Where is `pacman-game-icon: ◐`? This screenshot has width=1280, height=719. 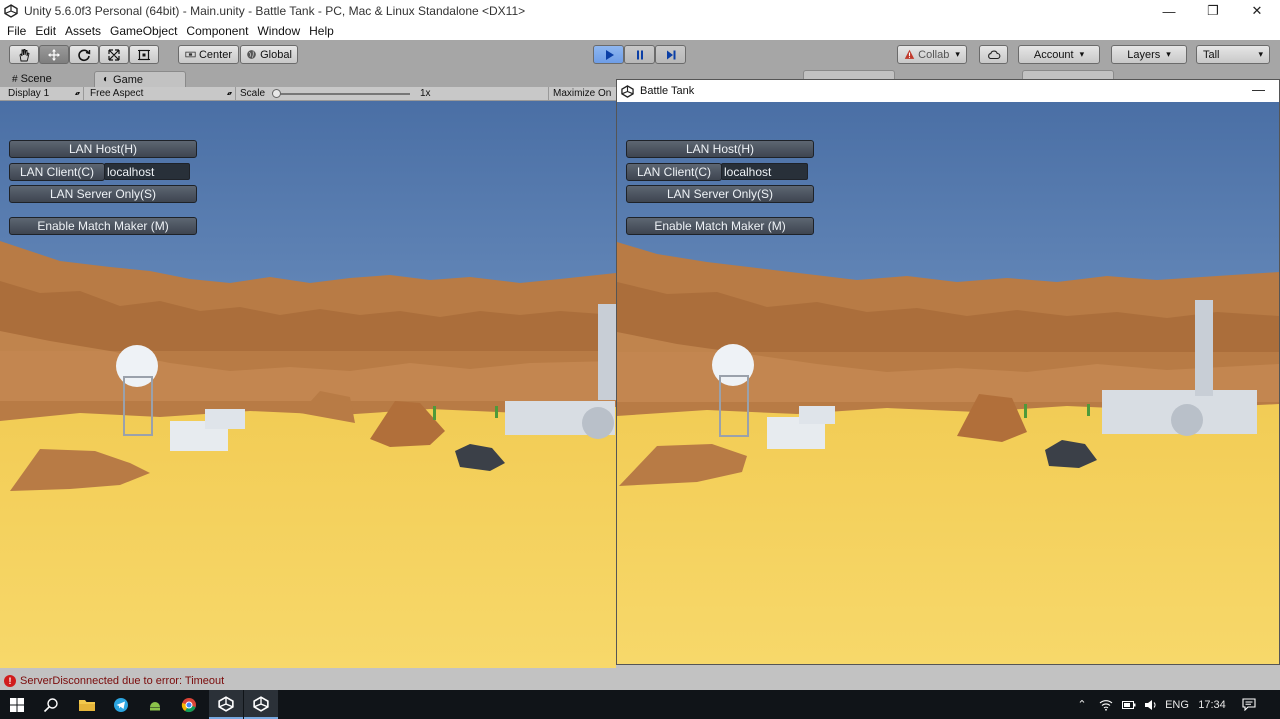
pacman-game-icon: ◐ is located at coordinates (106, 79).